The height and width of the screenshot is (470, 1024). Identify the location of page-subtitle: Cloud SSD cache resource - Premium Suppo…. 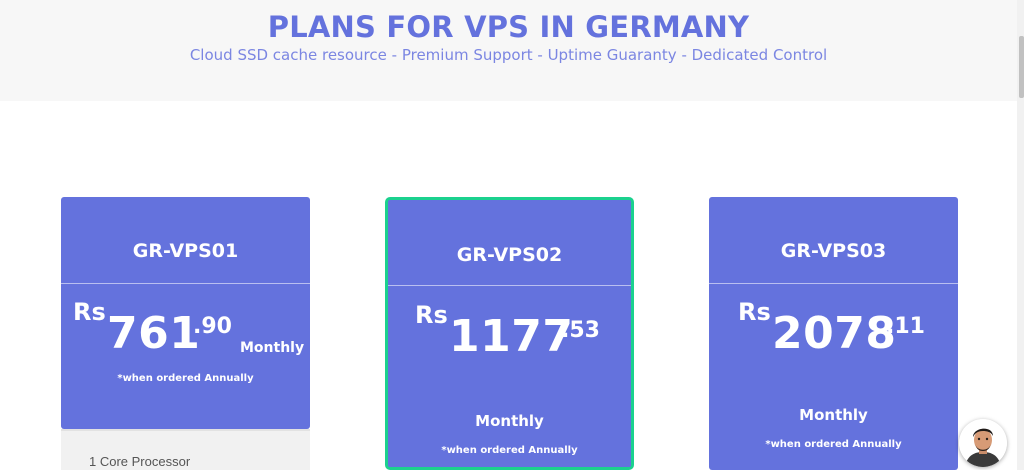
(508, 55).